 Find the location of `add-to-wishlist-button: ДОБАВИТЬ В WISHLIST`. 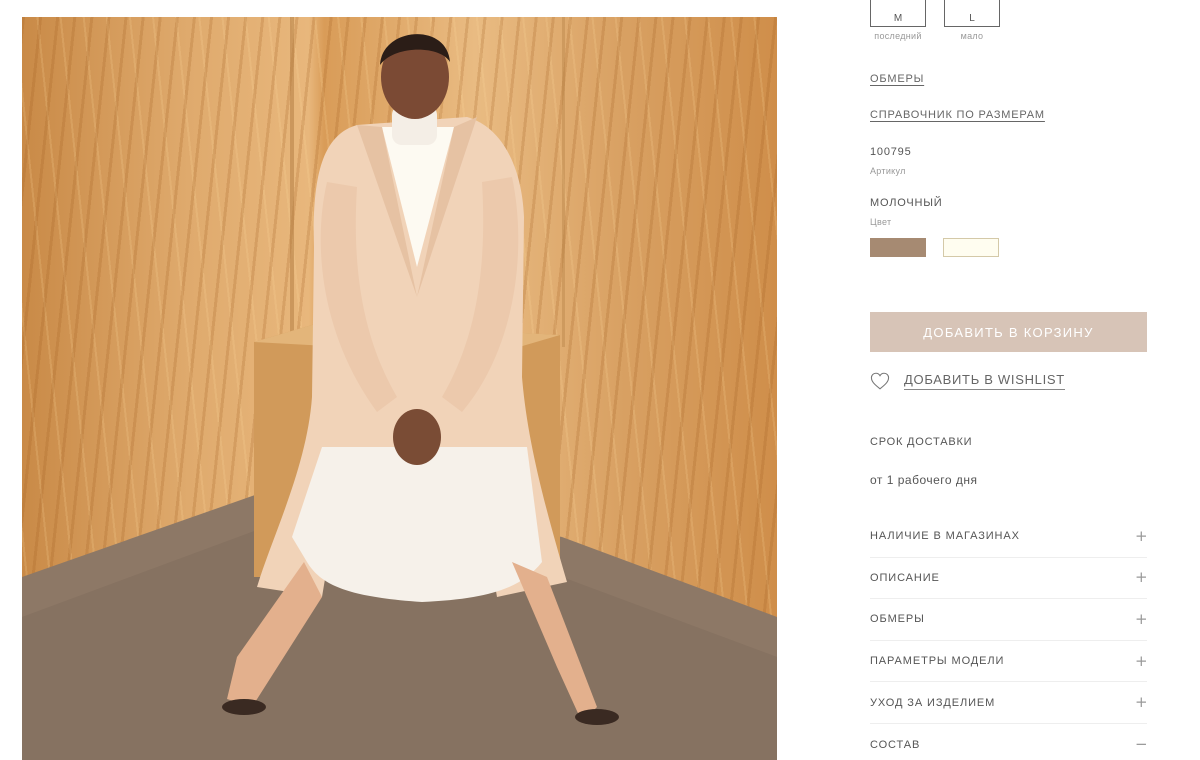

add-to-wishlist-button: ДОБАВИТЬ В WISHLIST is located at coordinates (967, 381).